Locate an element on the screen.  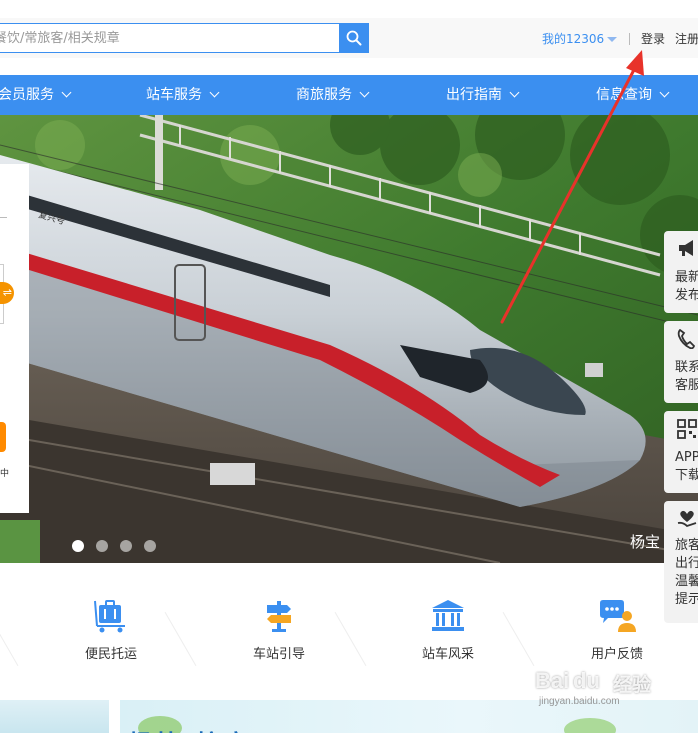
service-user-feedback: 用户反馈 is located at coordinates (617, 630).